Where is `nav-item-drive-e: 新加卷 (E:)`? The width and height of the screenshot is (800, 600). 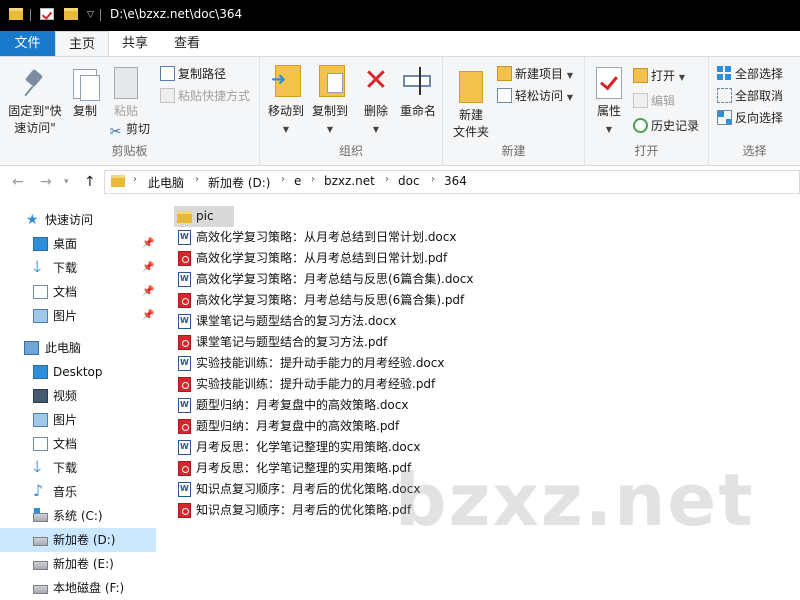 nav-item-drive-e: 新加卷 (E:) is located at coordinates (78, 564).